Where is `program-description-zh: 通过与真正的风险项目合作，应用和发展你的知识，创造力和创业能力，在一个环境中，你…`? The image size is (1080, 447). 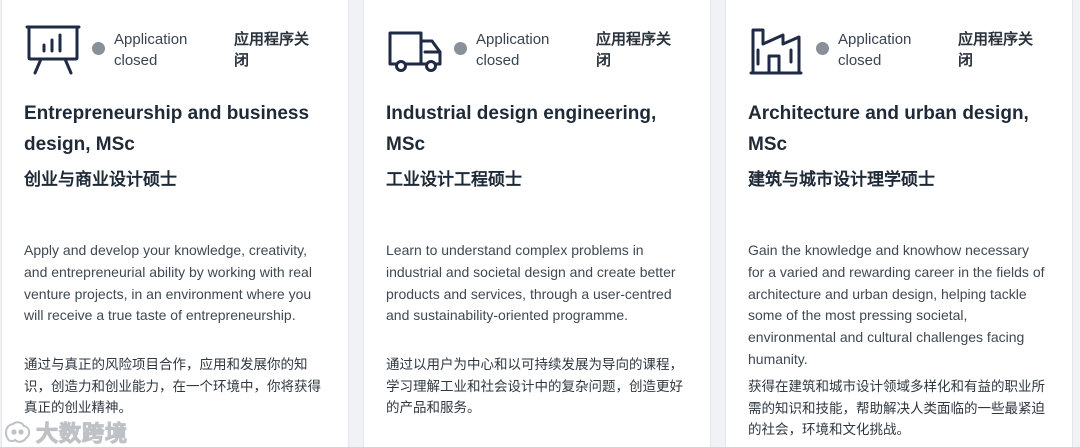
program-description-zh: 通过与真正的风险项目合作，应用和发展你的知识，创造力和创业能力，在一个环境中，你… is located at coordinates (172, 386).